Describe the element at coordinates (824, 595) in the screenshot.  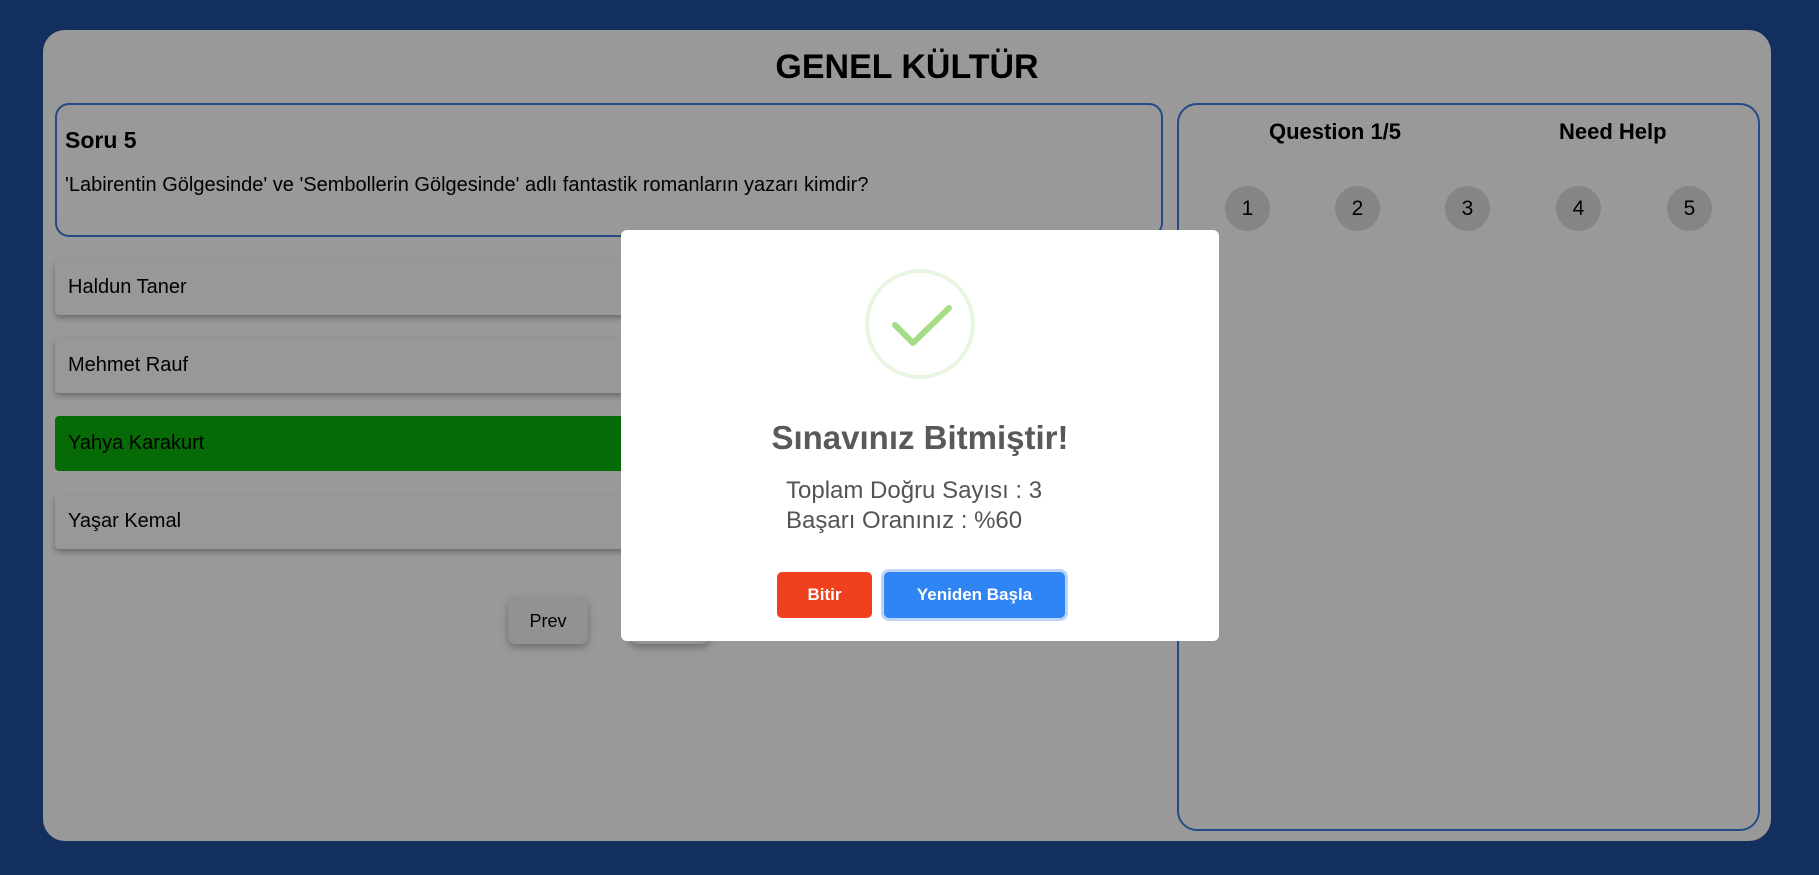
I see `finish-button: Bitir` at that location.